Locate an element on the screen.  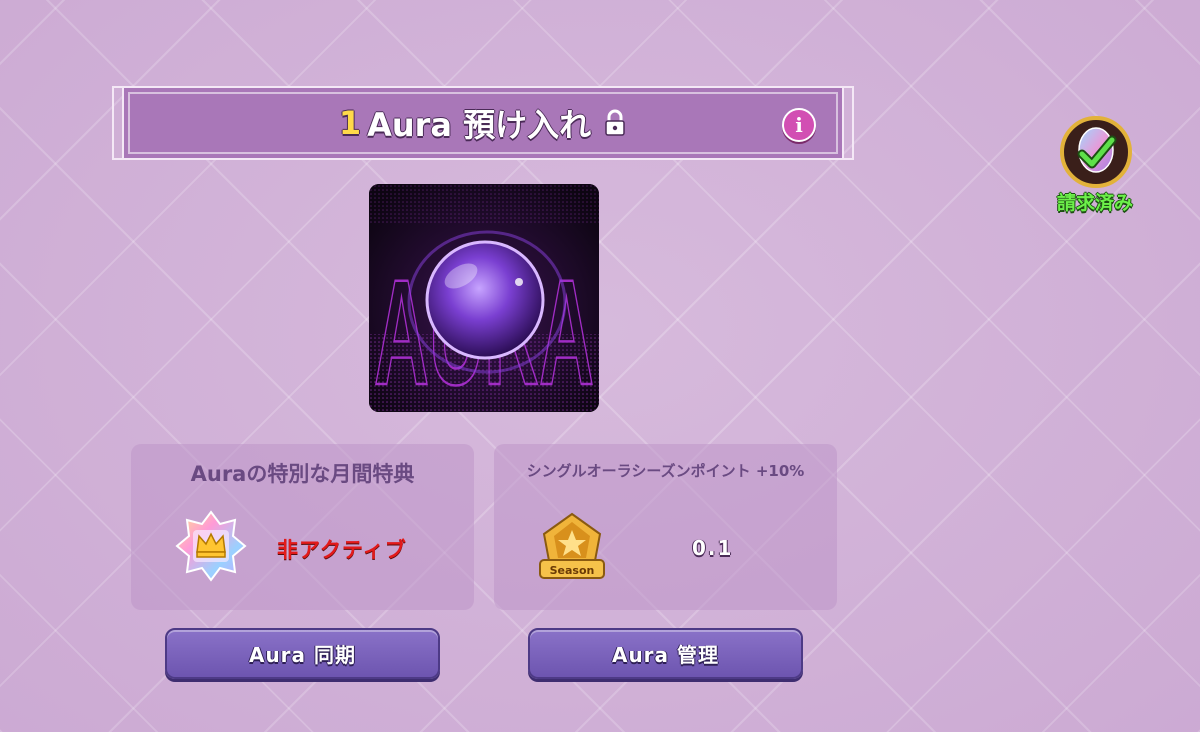
title-banner: 1 Aura 預け入れ i is located at coordinates (483, 123).